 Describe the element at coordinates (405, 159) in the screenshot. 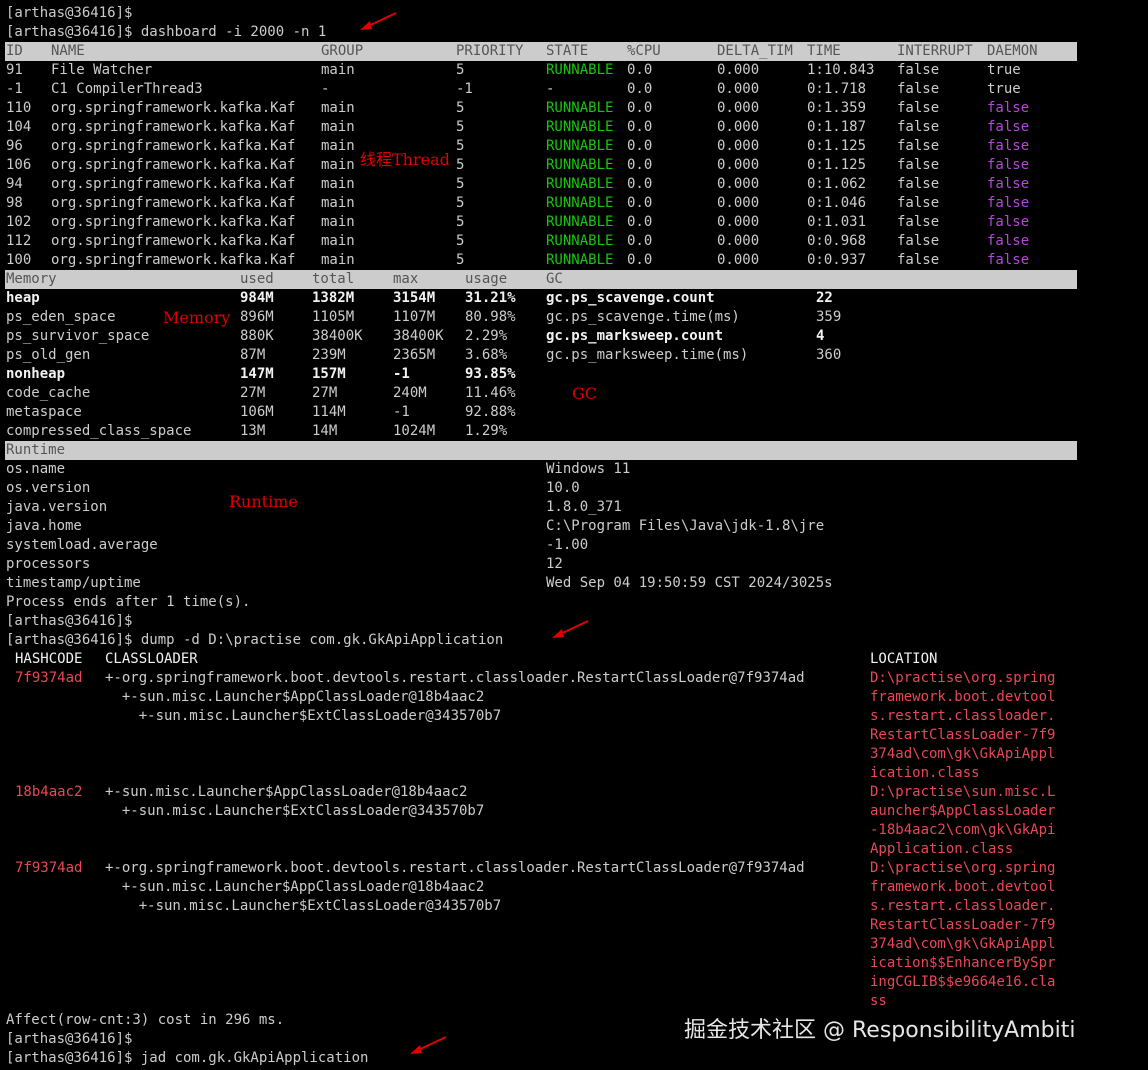

I see `annotation-thread: 线程Thread` at that location.